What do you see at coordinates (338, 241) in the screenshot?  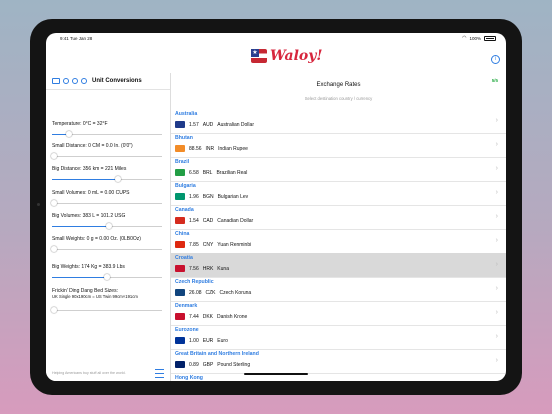 I see `currency-row: China 7.85 CNY Yuan Renminbi ›` at bounding box center [338, 241].